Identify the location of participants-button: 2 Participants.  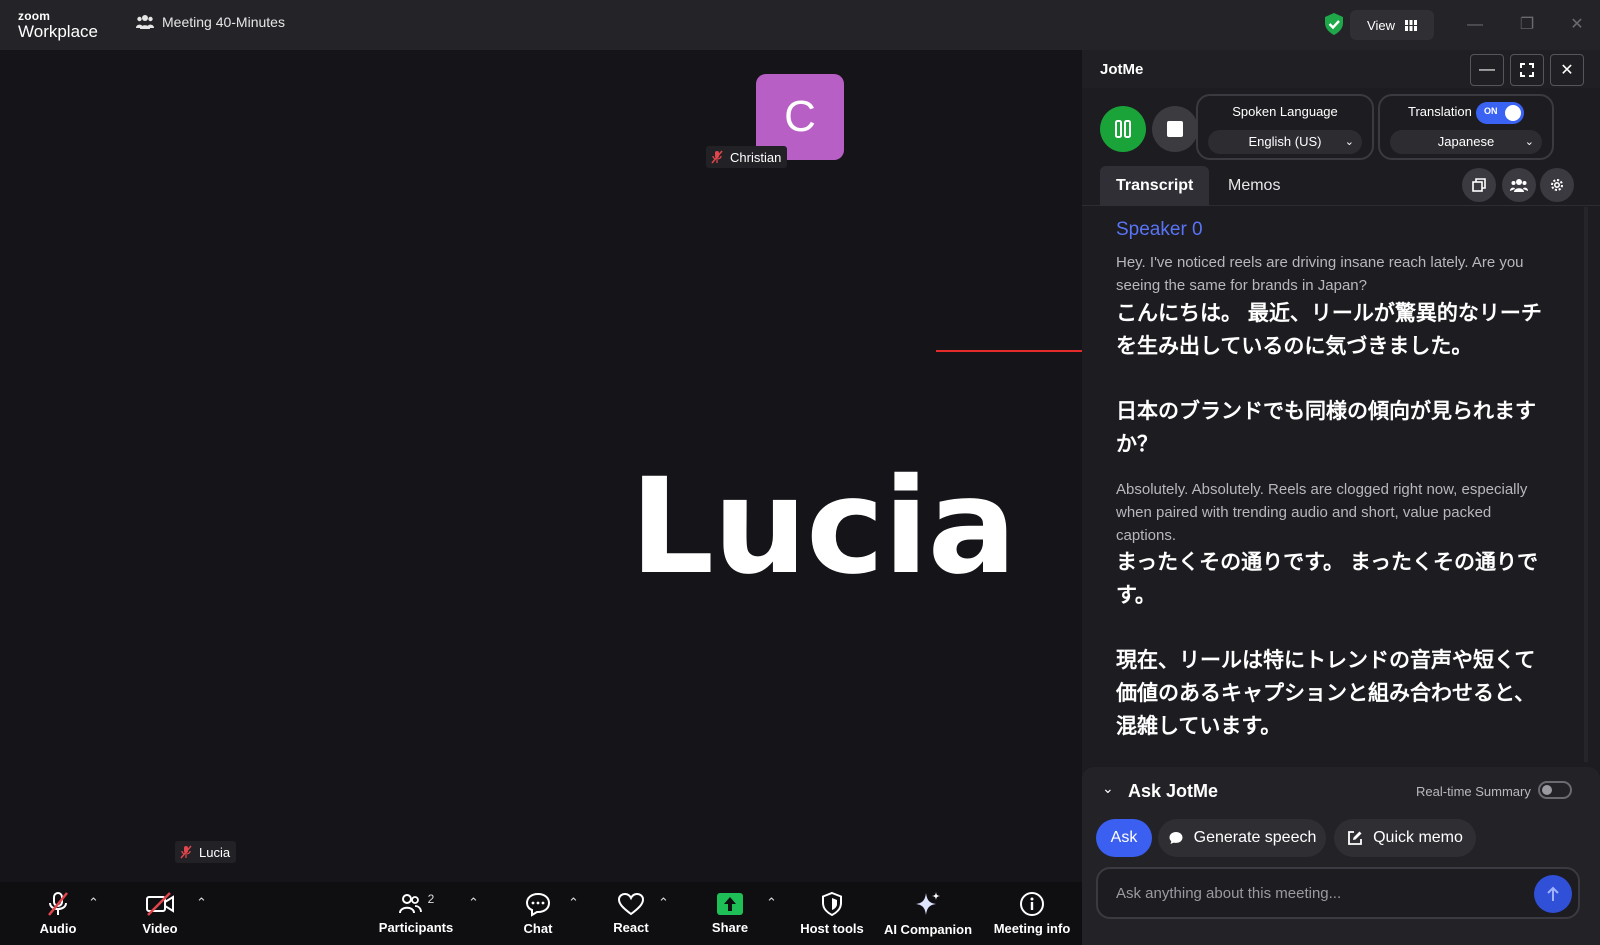
(416, 913).